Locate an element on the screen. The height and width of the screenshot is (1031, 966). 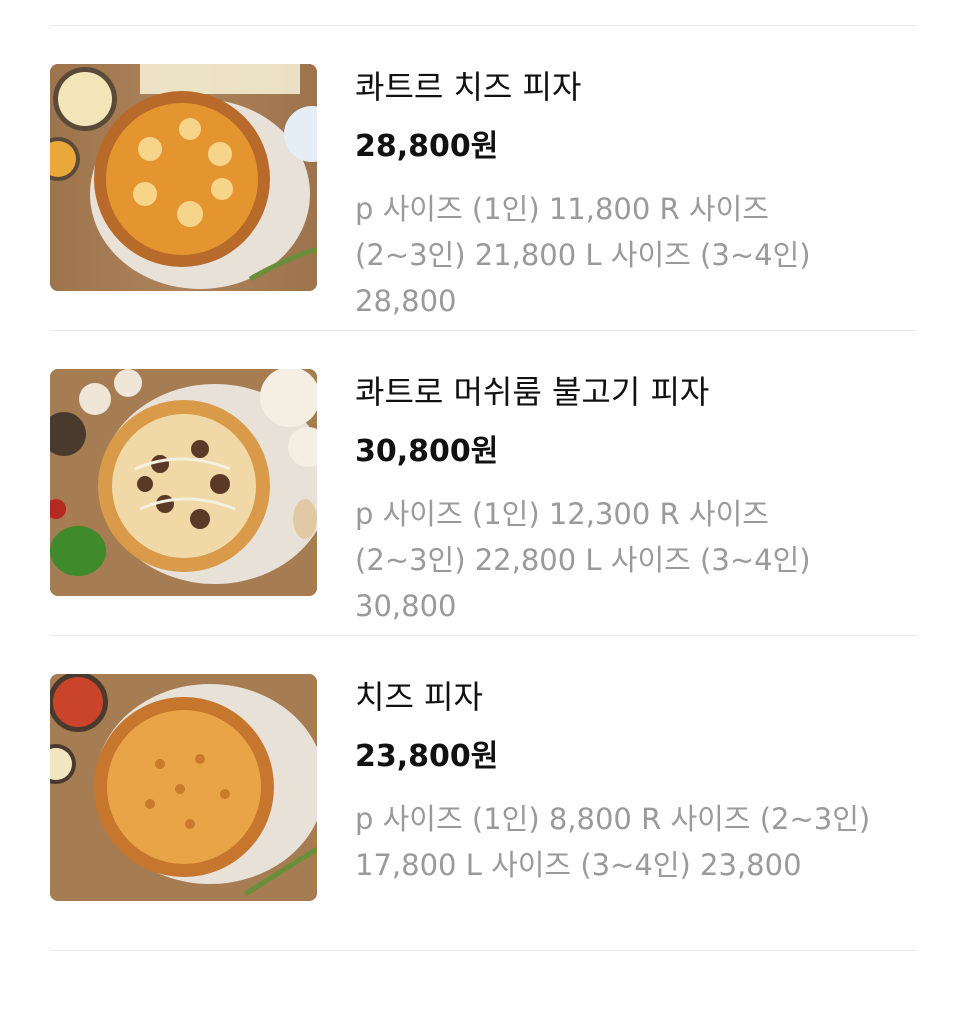
quattro-cheese-pizza-photo is located at coordinates (183, 177).